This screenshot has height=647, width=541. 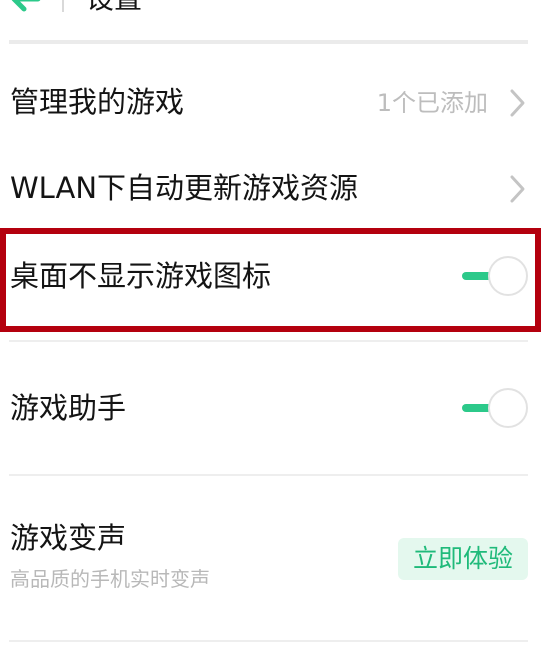 I want to click on row-value: 1个已添加, so click(x=432, y=103).